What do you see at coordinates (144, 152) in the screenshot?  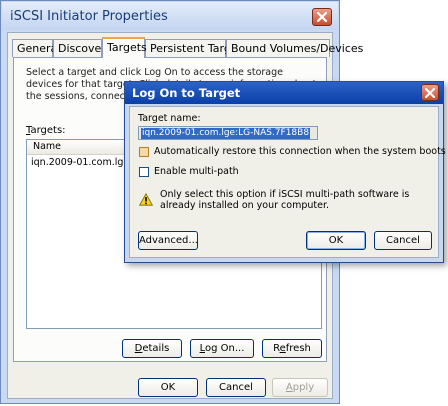 I see `auto-restore-checkbox` at bounding box center [144, 152].